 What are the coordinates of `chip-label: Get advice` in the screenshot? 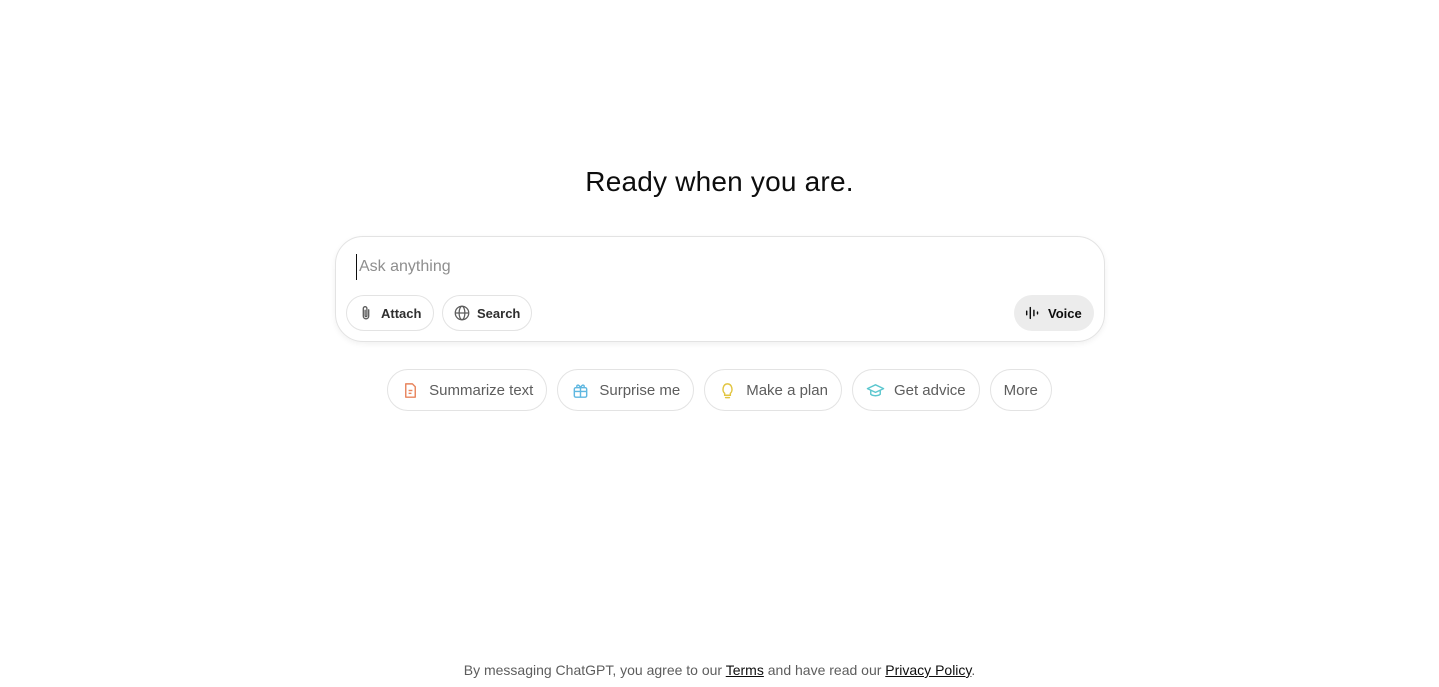 It's located at (929, 390).